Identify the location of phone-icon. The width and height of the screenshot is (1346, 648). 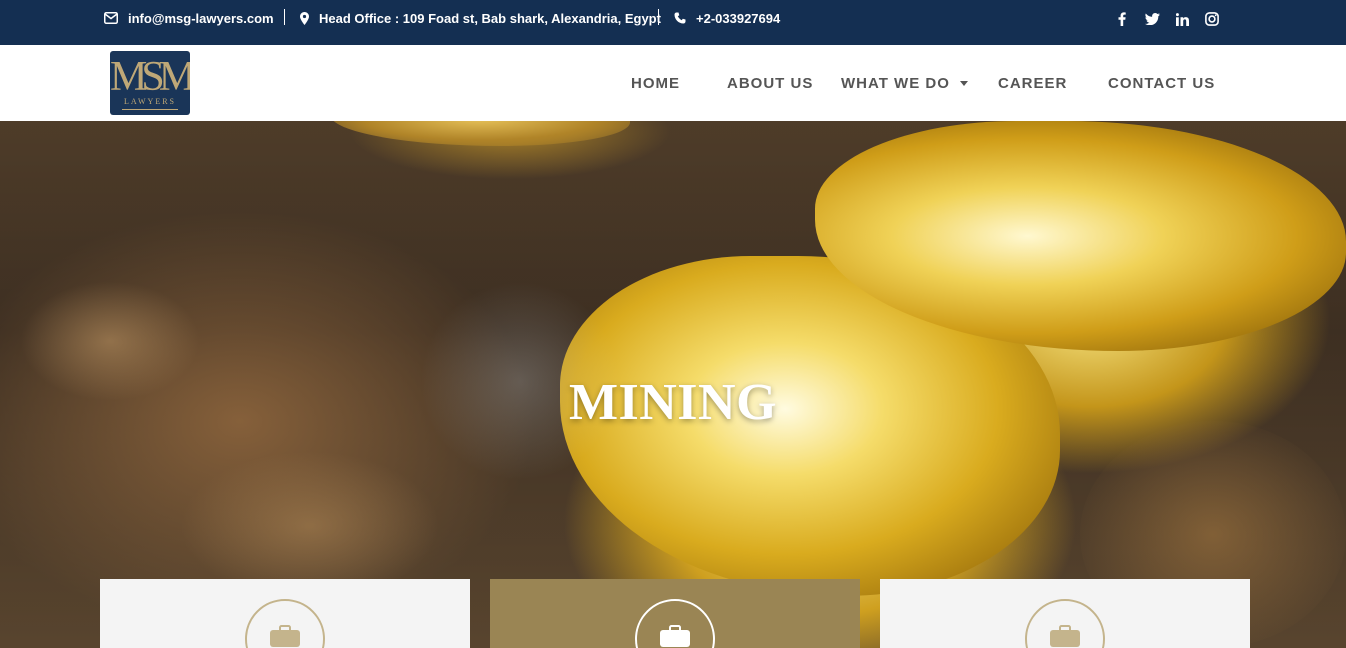
(680, 18).